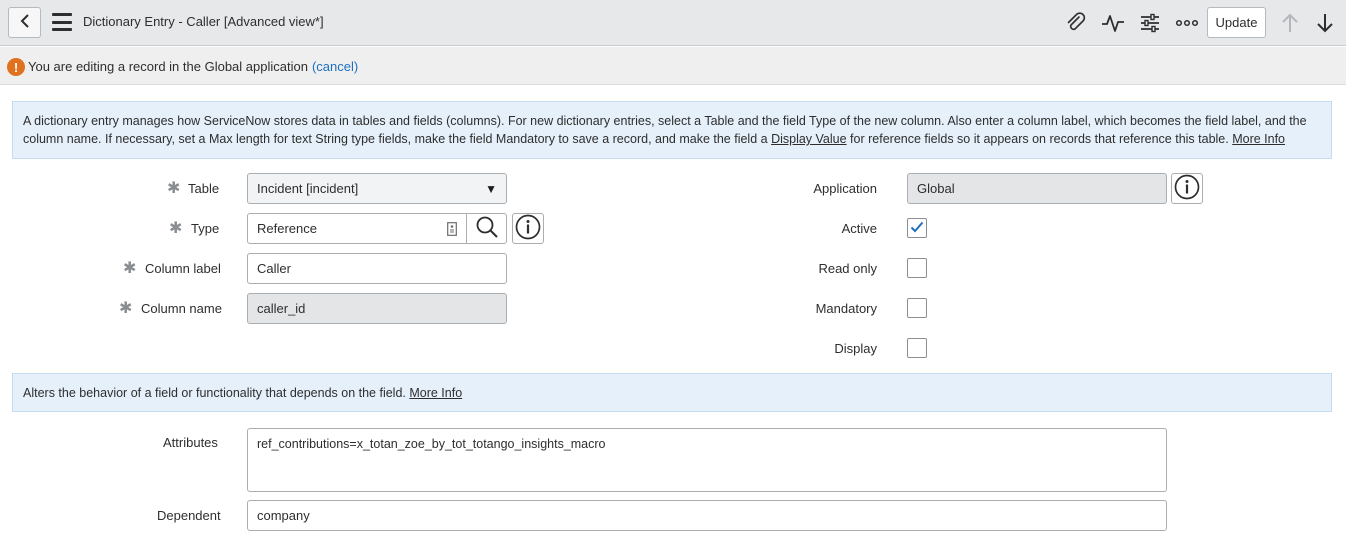 The image size is (1346, 542). I want to click on application-info-button, so click(1187, 188).